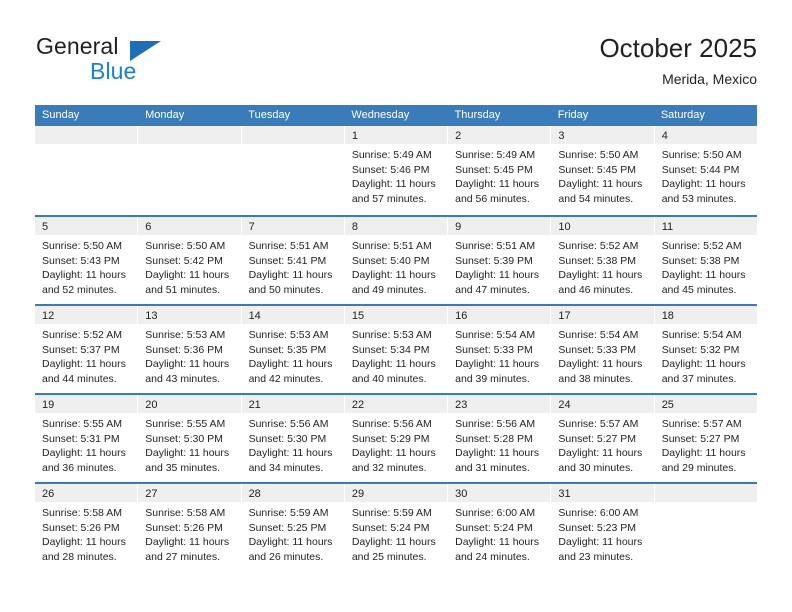 Image resolution: width=792 pixels, height=612 pixels. I want to click on daylight-text-cont: and 35 minutes., so click(182, 467).